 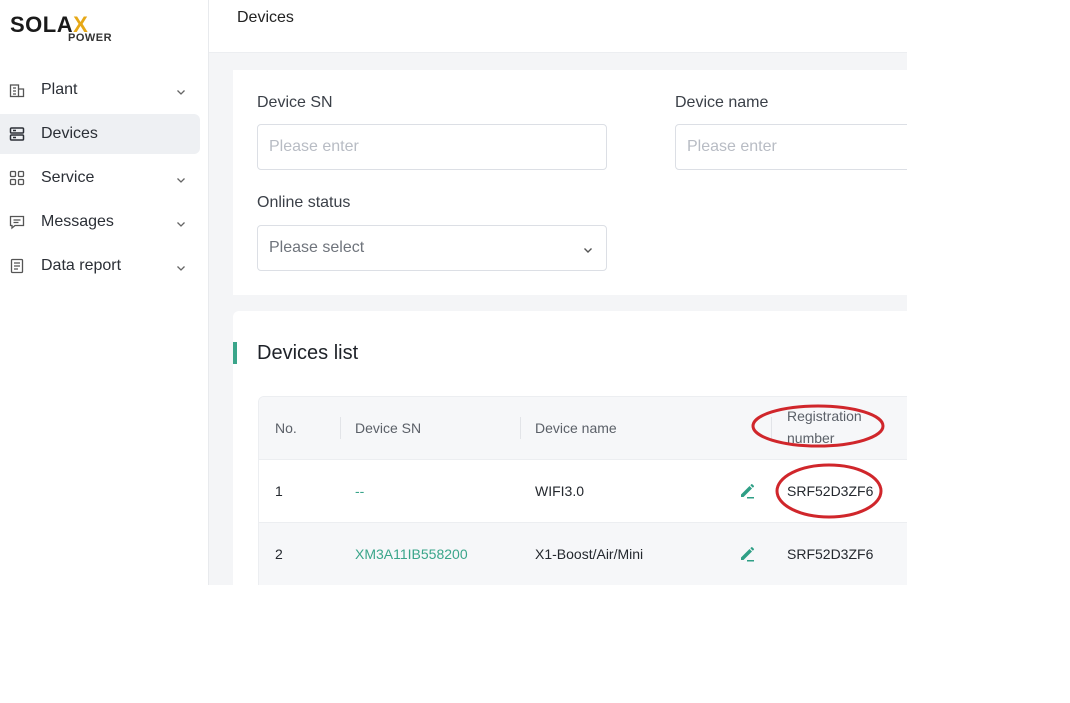 What do you see at coordinates (59, 89) in the screenshot?
I see `sidebar-item-label: Plant` at bounding box center [59, 89].